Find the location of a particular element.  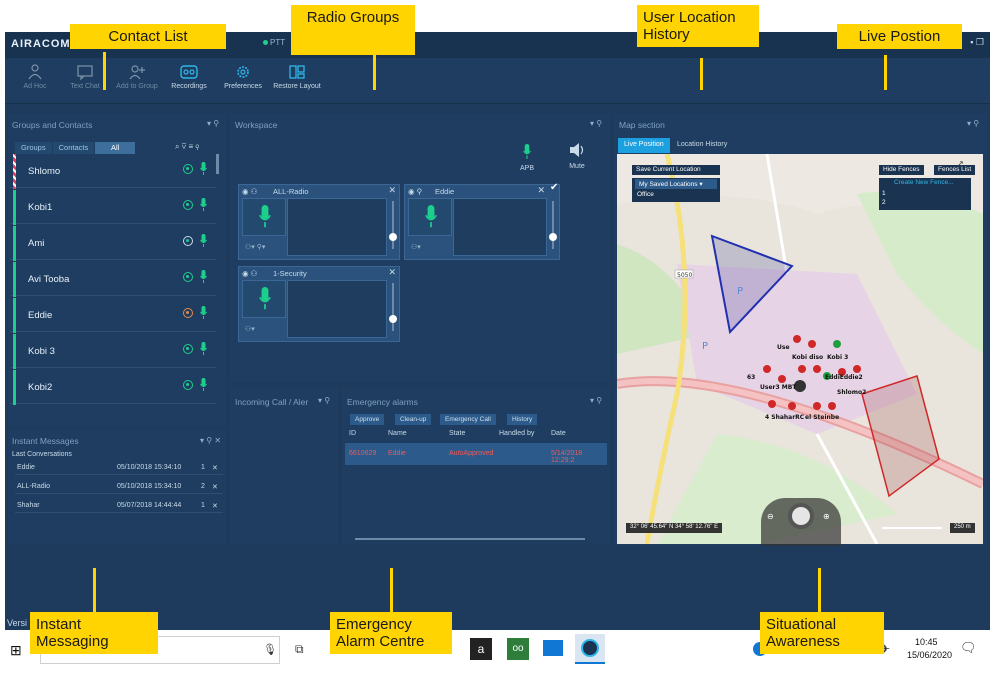

notifications-icon: 🗨 is located at coordinates (968, 648).